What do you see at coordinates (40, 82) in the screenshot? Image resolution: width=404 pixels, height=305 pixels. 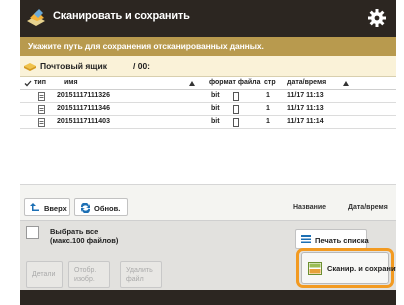 I see `column-header-type: тип` at bounding box center [40, 82].